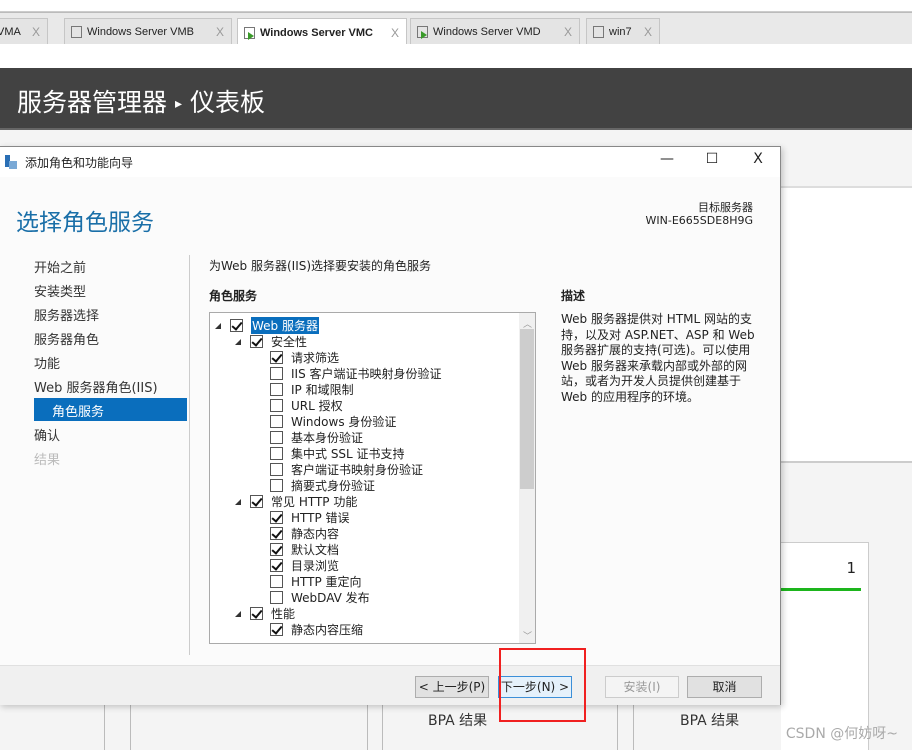 The width and height of the screenshot is (912, 750). I want to click on wizard-nav-item: Web 服务器角色(IIS), so click(96, 386).